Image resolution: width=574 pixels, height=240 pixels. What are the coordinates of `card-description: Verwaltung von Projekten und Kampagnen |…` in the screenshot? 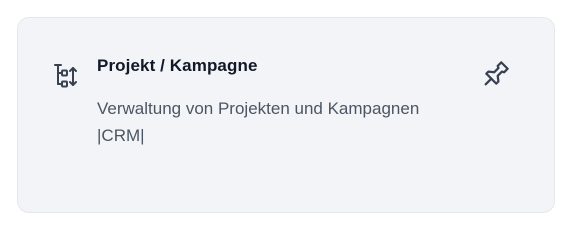 It's located at (258, 122).